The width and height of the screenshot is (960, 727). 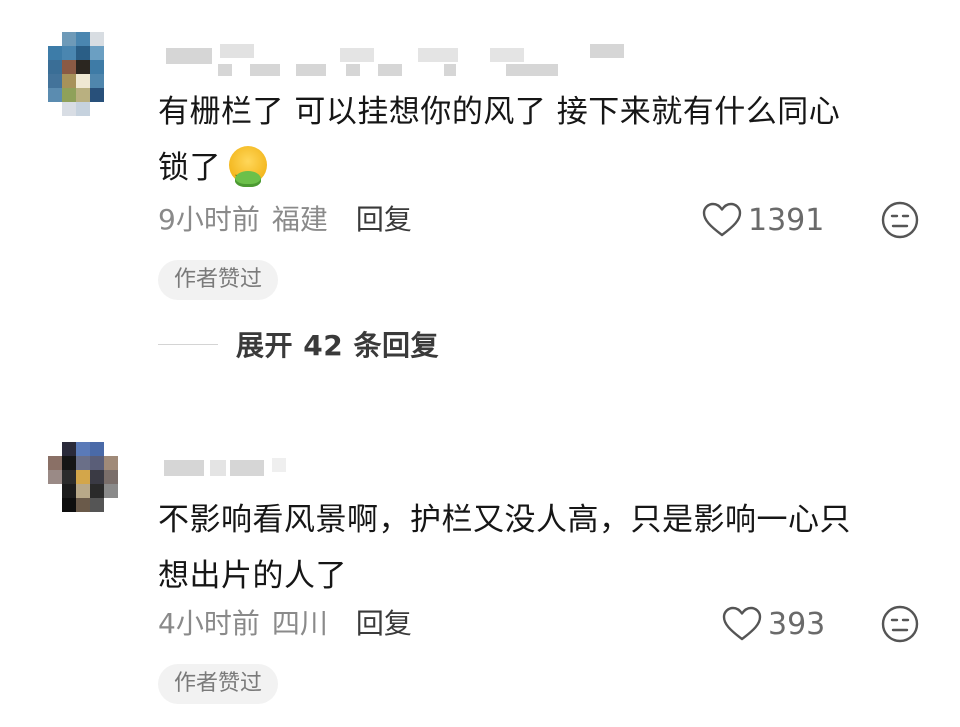 What do you see at coordinates (499, 112) in the screenshot?
I see `comment-line: 有栅栏了 可以挂想你的风了 接下来就有什么同心` at bounding box center [499, 112].